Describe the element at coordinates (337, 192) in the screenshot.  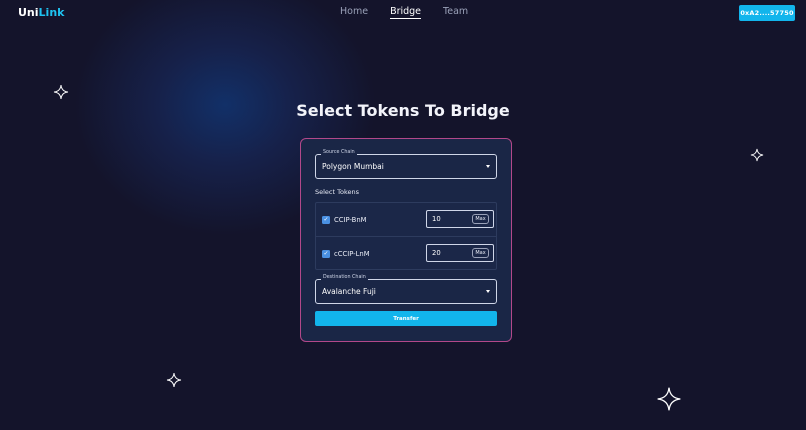
I see `select-tokens-label: Select Tokens` at that location.